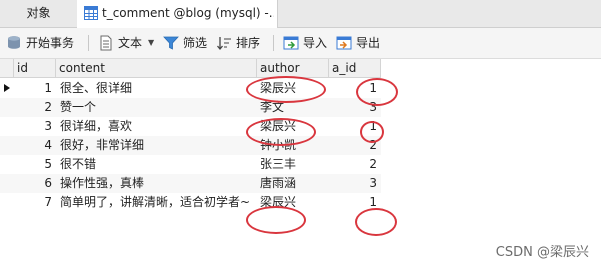  I want to click on cell-id: 7, so click(35, 202).